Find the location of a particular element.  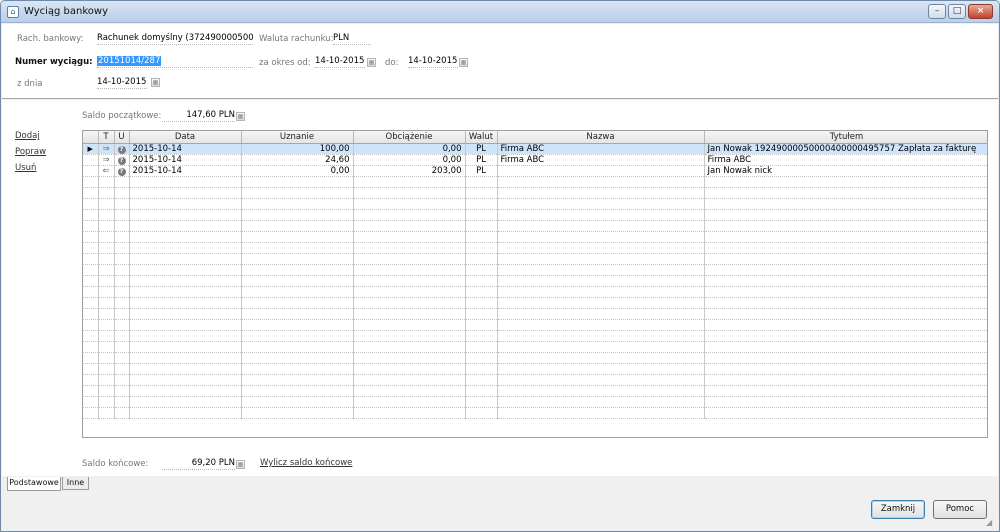

question-icon: ? is located at coordinates (122, 171).